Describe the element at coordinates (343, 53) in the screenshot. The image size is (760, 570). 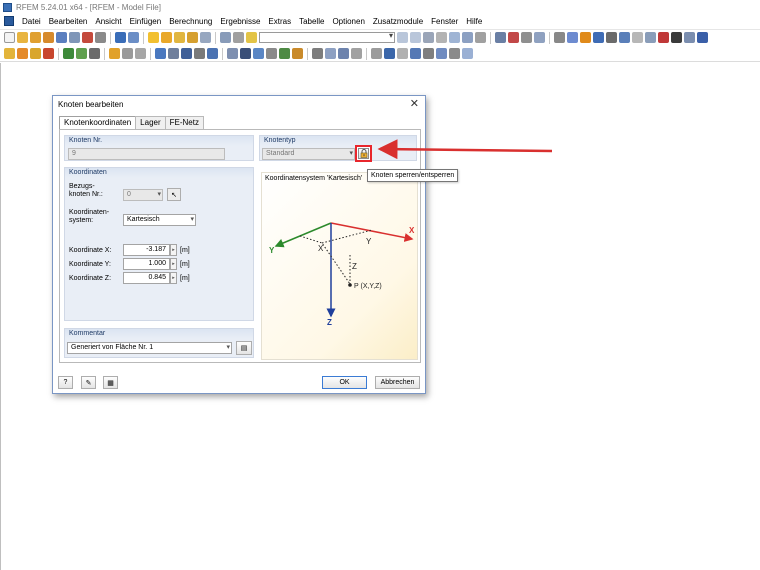
I see `grid-tool-icon` at that location.